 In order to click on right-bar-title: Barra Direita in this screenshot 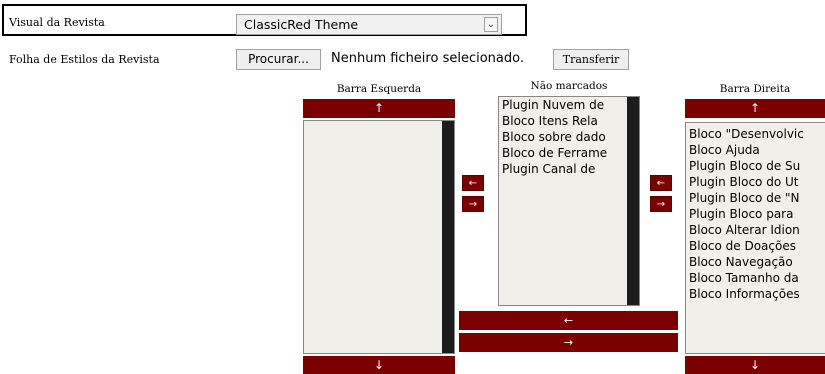, I will do `click(755, 89)`.